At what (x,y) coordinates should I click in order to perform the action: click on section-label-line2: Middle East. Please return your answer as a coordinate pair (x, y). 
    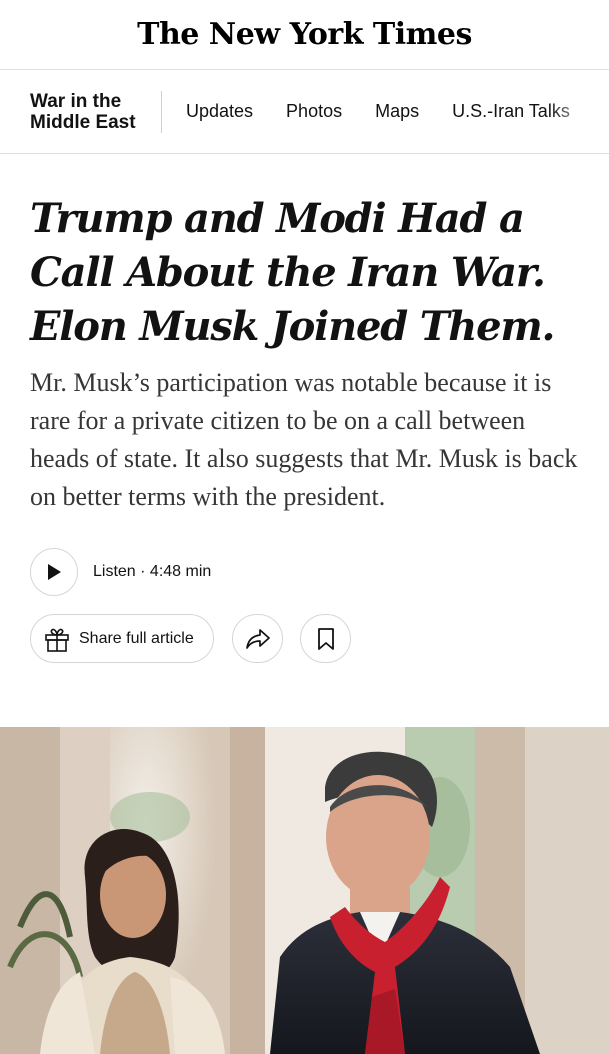
    Looking at the image, I should click on (83, 122).